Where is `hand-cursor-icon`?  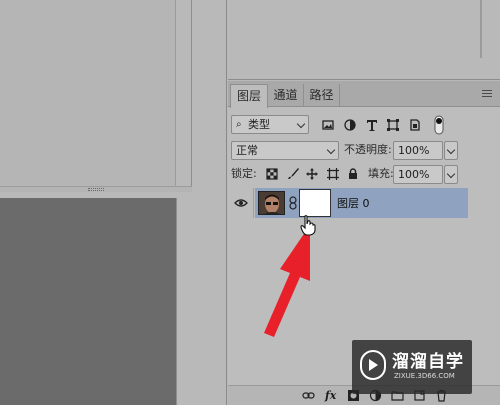
hand-cursor-icon is located at coordinates (308, 225).